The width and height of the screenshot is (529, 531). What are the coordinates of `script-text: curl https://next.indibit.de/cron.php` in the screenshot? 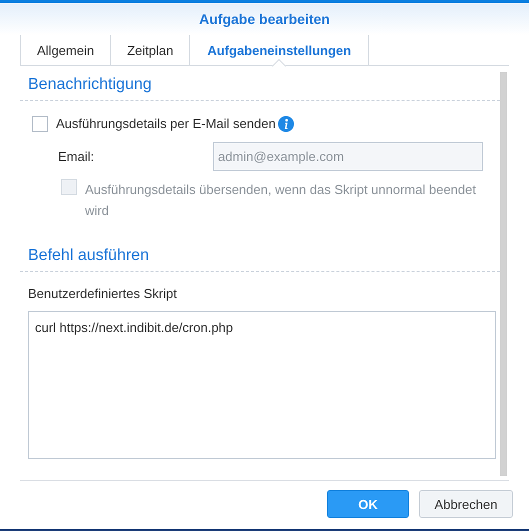 It's located at (134, 327).